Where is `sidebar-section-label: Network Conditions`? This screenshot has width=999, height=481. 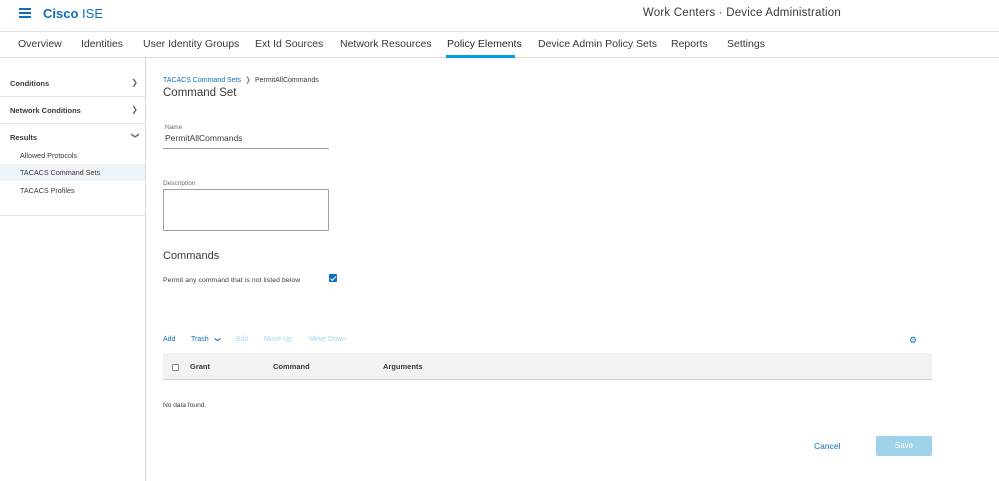
sidebar-section-label: Network Conditions is located at coordinates (45, 110).